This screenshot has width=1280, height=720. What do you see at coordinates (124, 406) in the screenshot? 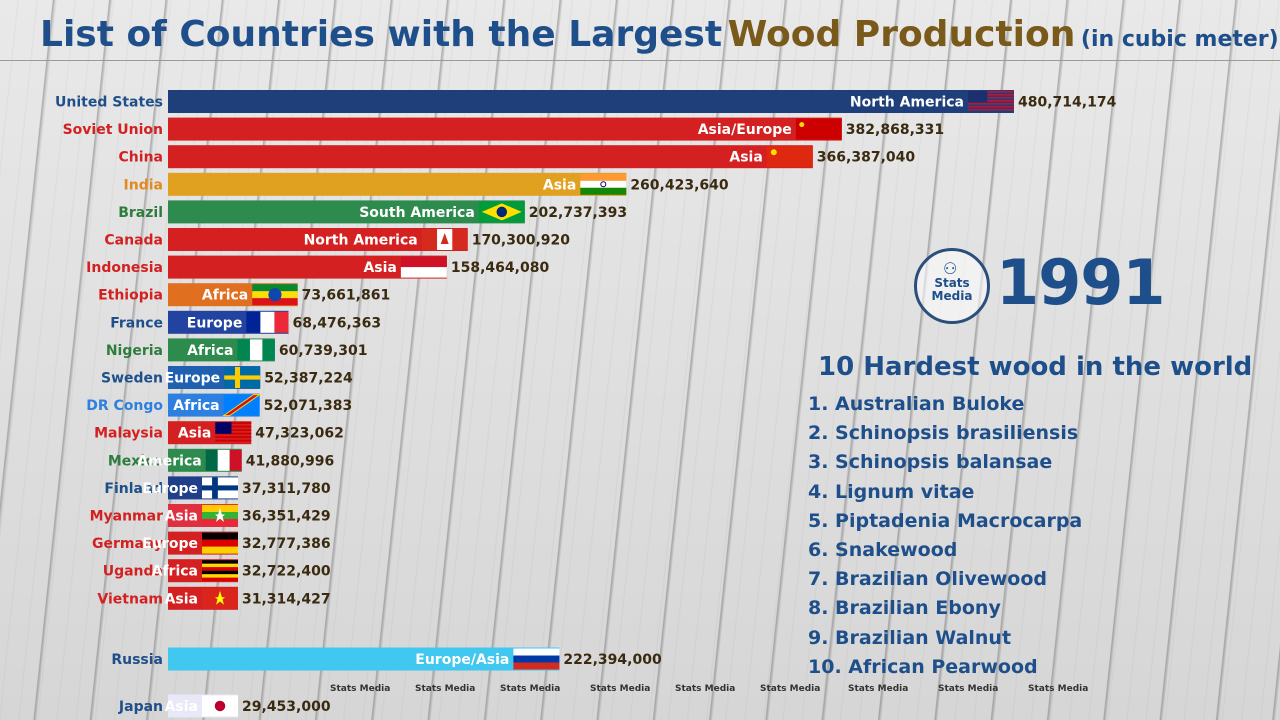
I see `country-label: DR Congo` at bounding box center [124, 406].